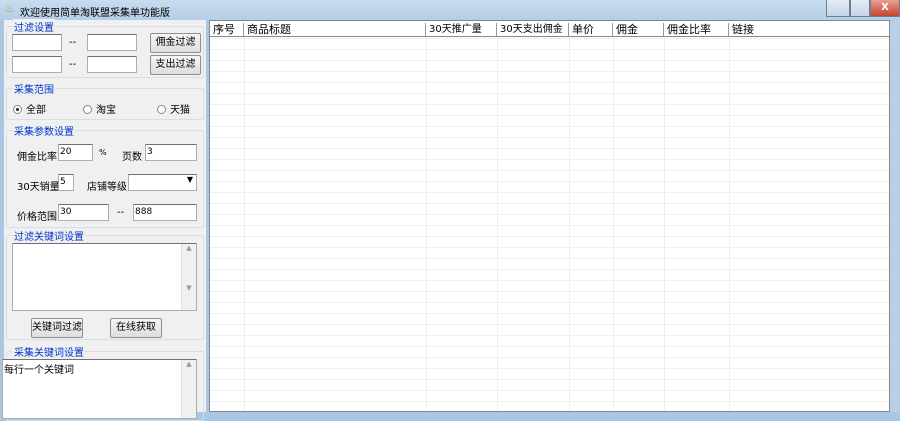 The image size is (900, 421). Describe the element at coordinates (107, 187) in the screenshot. I see `shop-level-label: 店铺等级` at that location.